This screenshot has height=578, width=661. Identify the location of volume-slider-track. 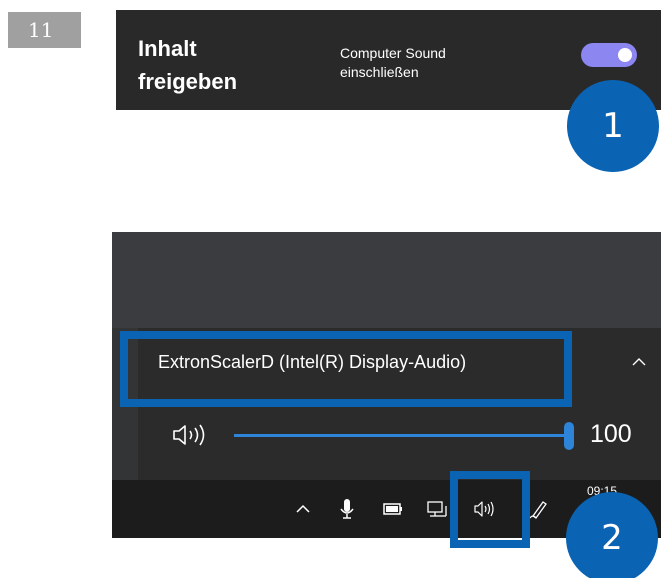
(402, 435).